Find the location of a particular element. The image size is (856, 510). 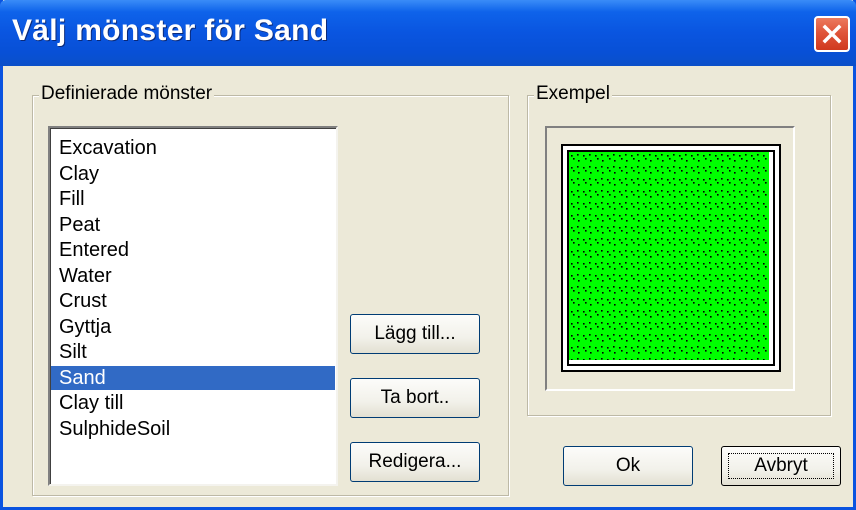

window-title: Välj mönster för Sand is located at coordinates (170, 30).